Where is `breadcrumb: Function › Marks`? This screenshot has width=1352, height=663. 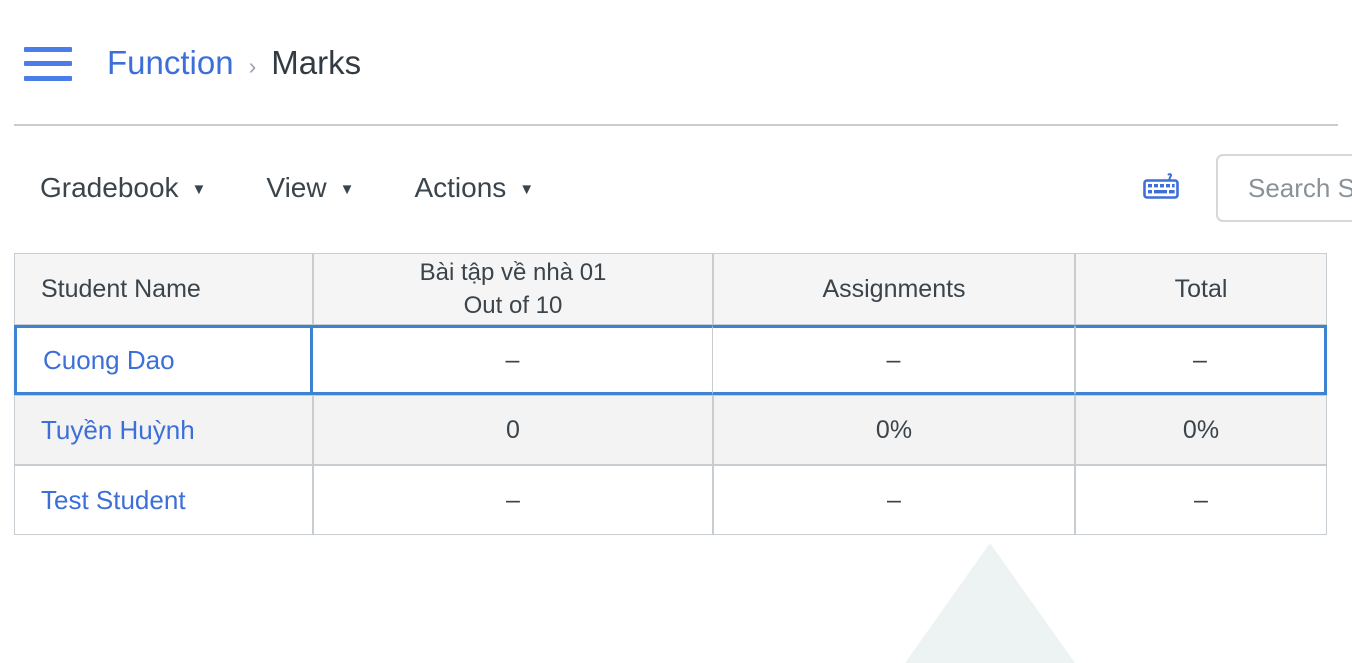 breadcrumb: Function › Marks is located at coordinates (234, 63).